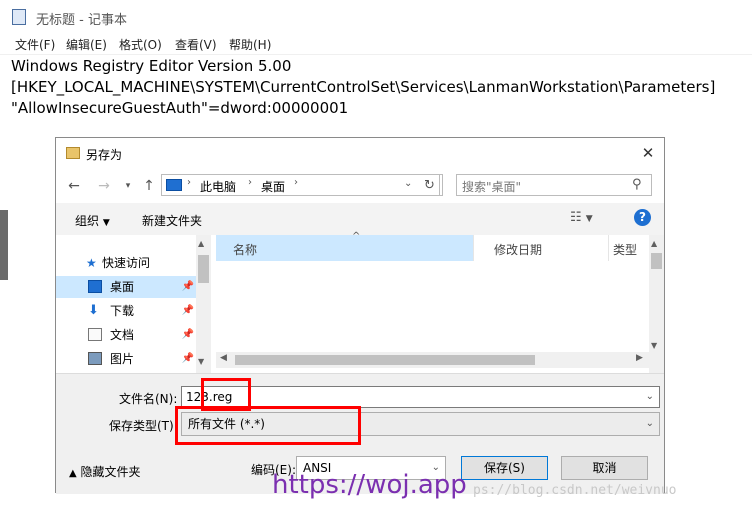  Describe the element at coordinates (420, 397) in the screenshot. I see `filename-input: 123.reg ⌄` at that location.